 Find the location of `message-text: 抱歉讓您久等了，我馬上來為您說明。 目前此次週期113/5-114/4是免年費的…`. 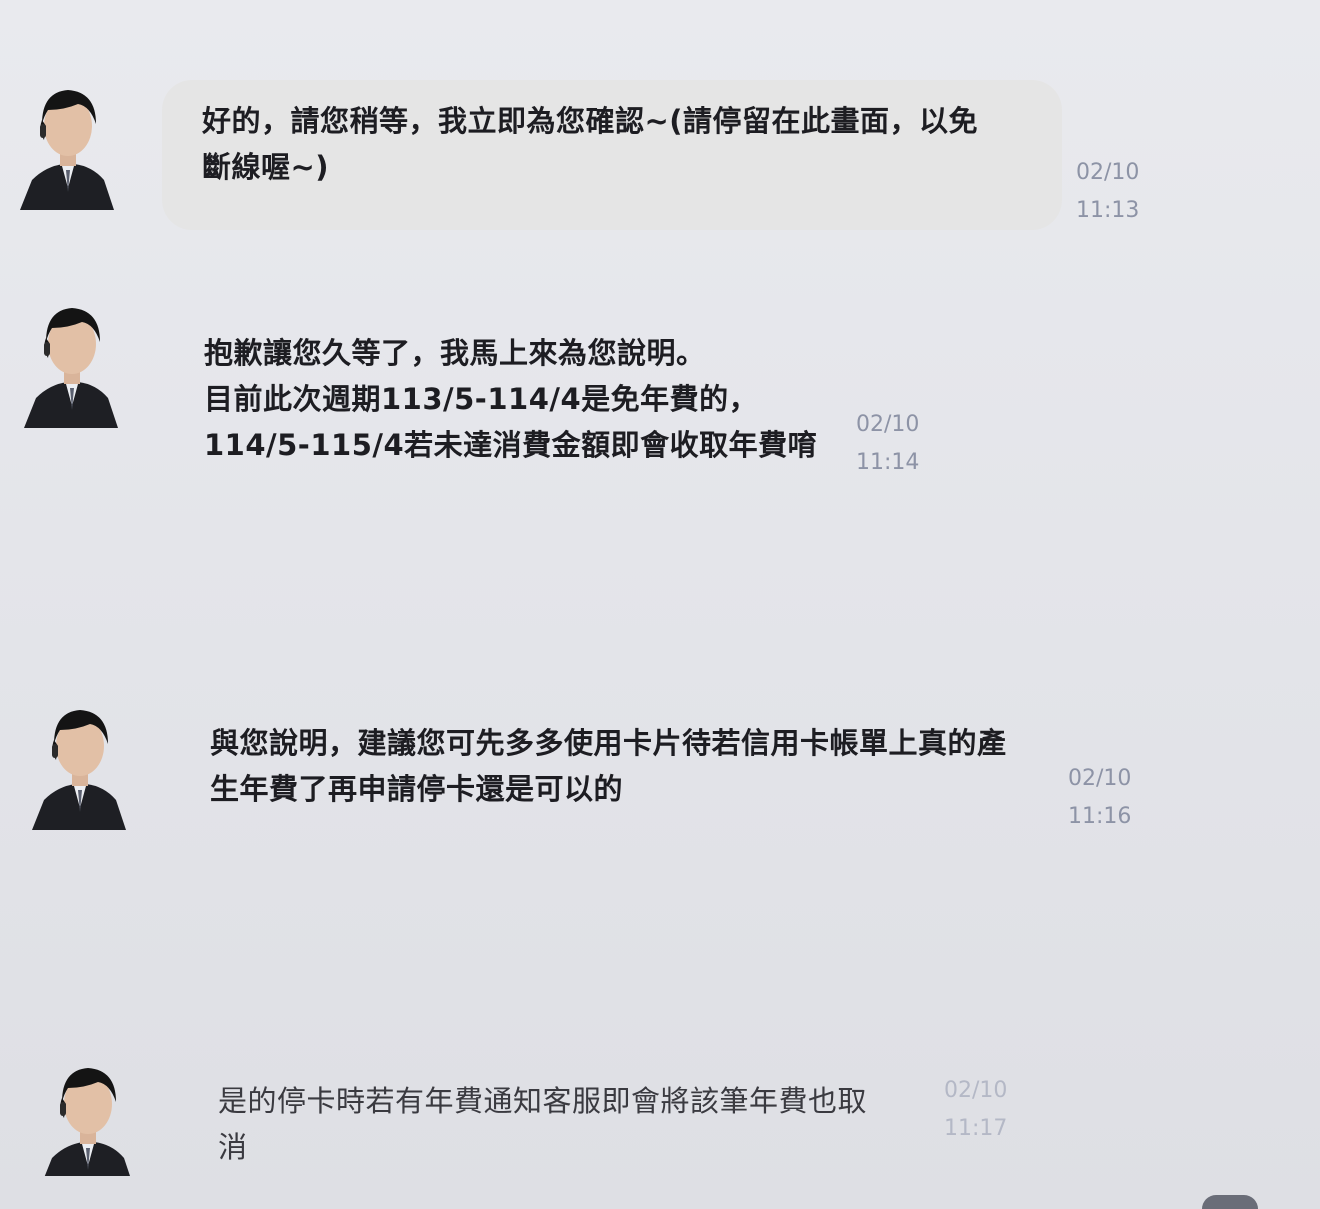

message-text: 抱歉讓您久等了，我馬上來為您說明。 目前此次週期113/5-114/4是免年費的… is located at coordinates (511, 399).